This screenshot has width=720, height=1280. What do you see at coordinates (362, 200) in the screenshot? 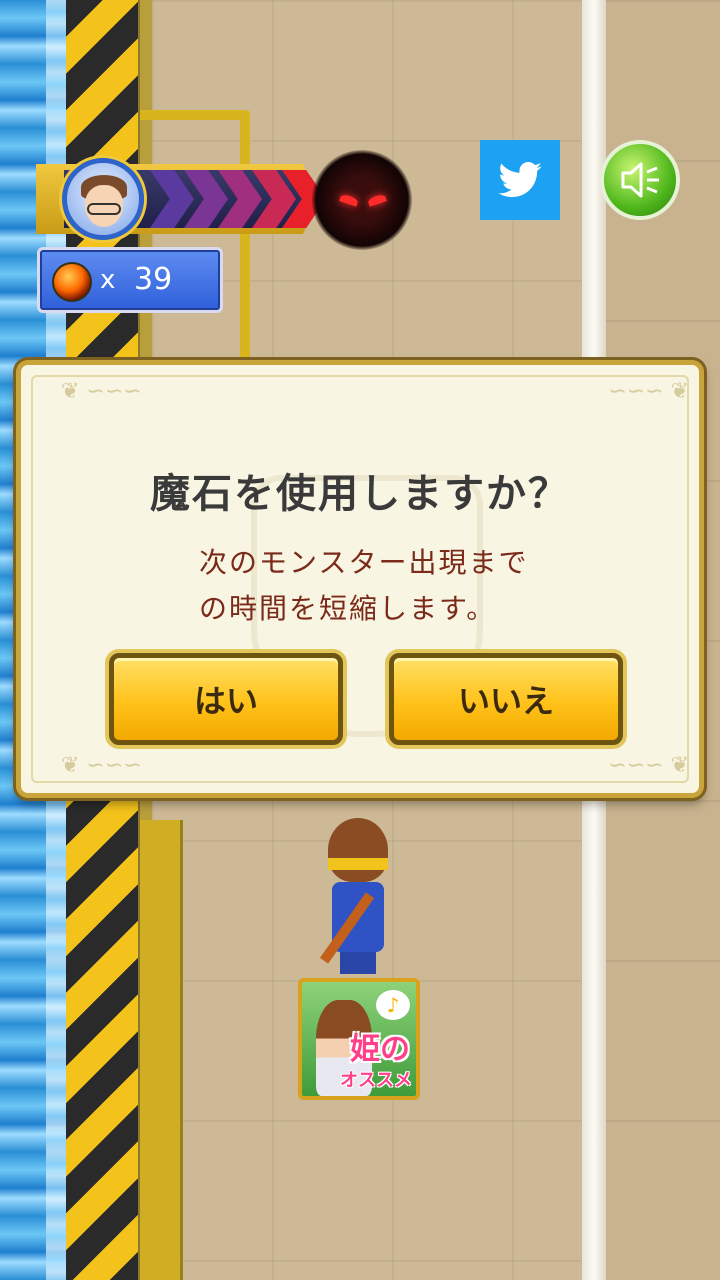
I see `dark-monster-icon` at bounding box center [362, 200].